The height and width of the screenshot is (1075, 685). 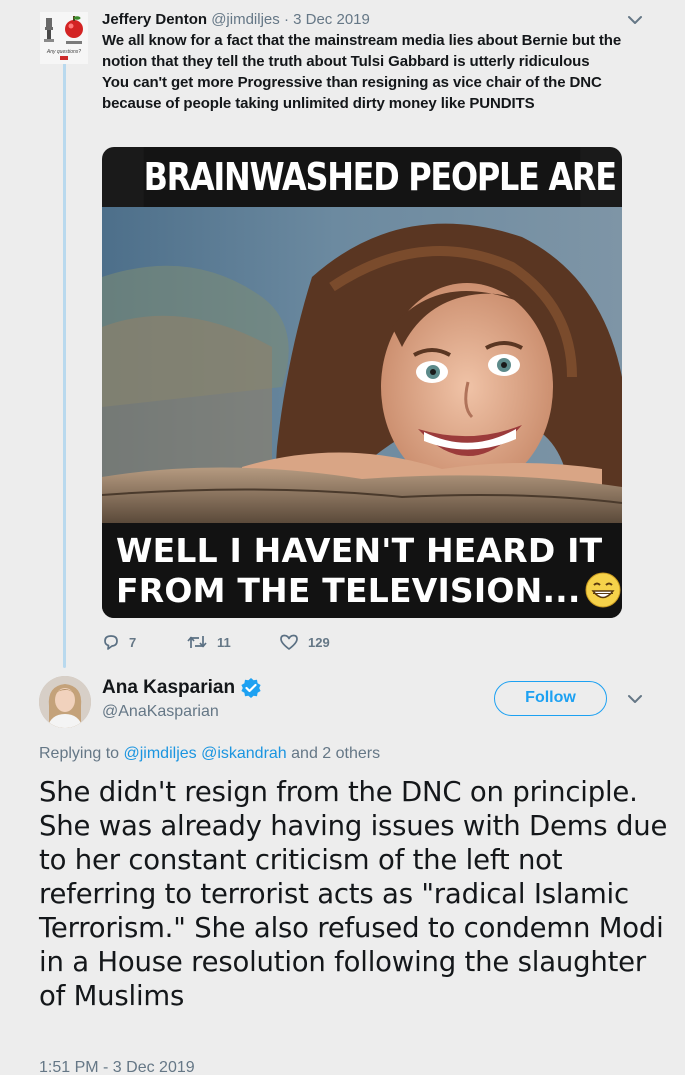 I want to click on avatar-apple-image: Any questions?, so click(x=64, y=38).